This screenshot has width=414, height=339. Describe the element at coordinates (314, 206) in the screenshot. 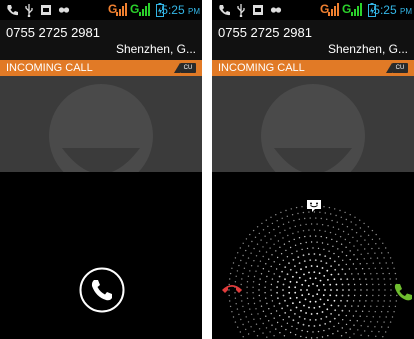

I see `message-icon` at that location.